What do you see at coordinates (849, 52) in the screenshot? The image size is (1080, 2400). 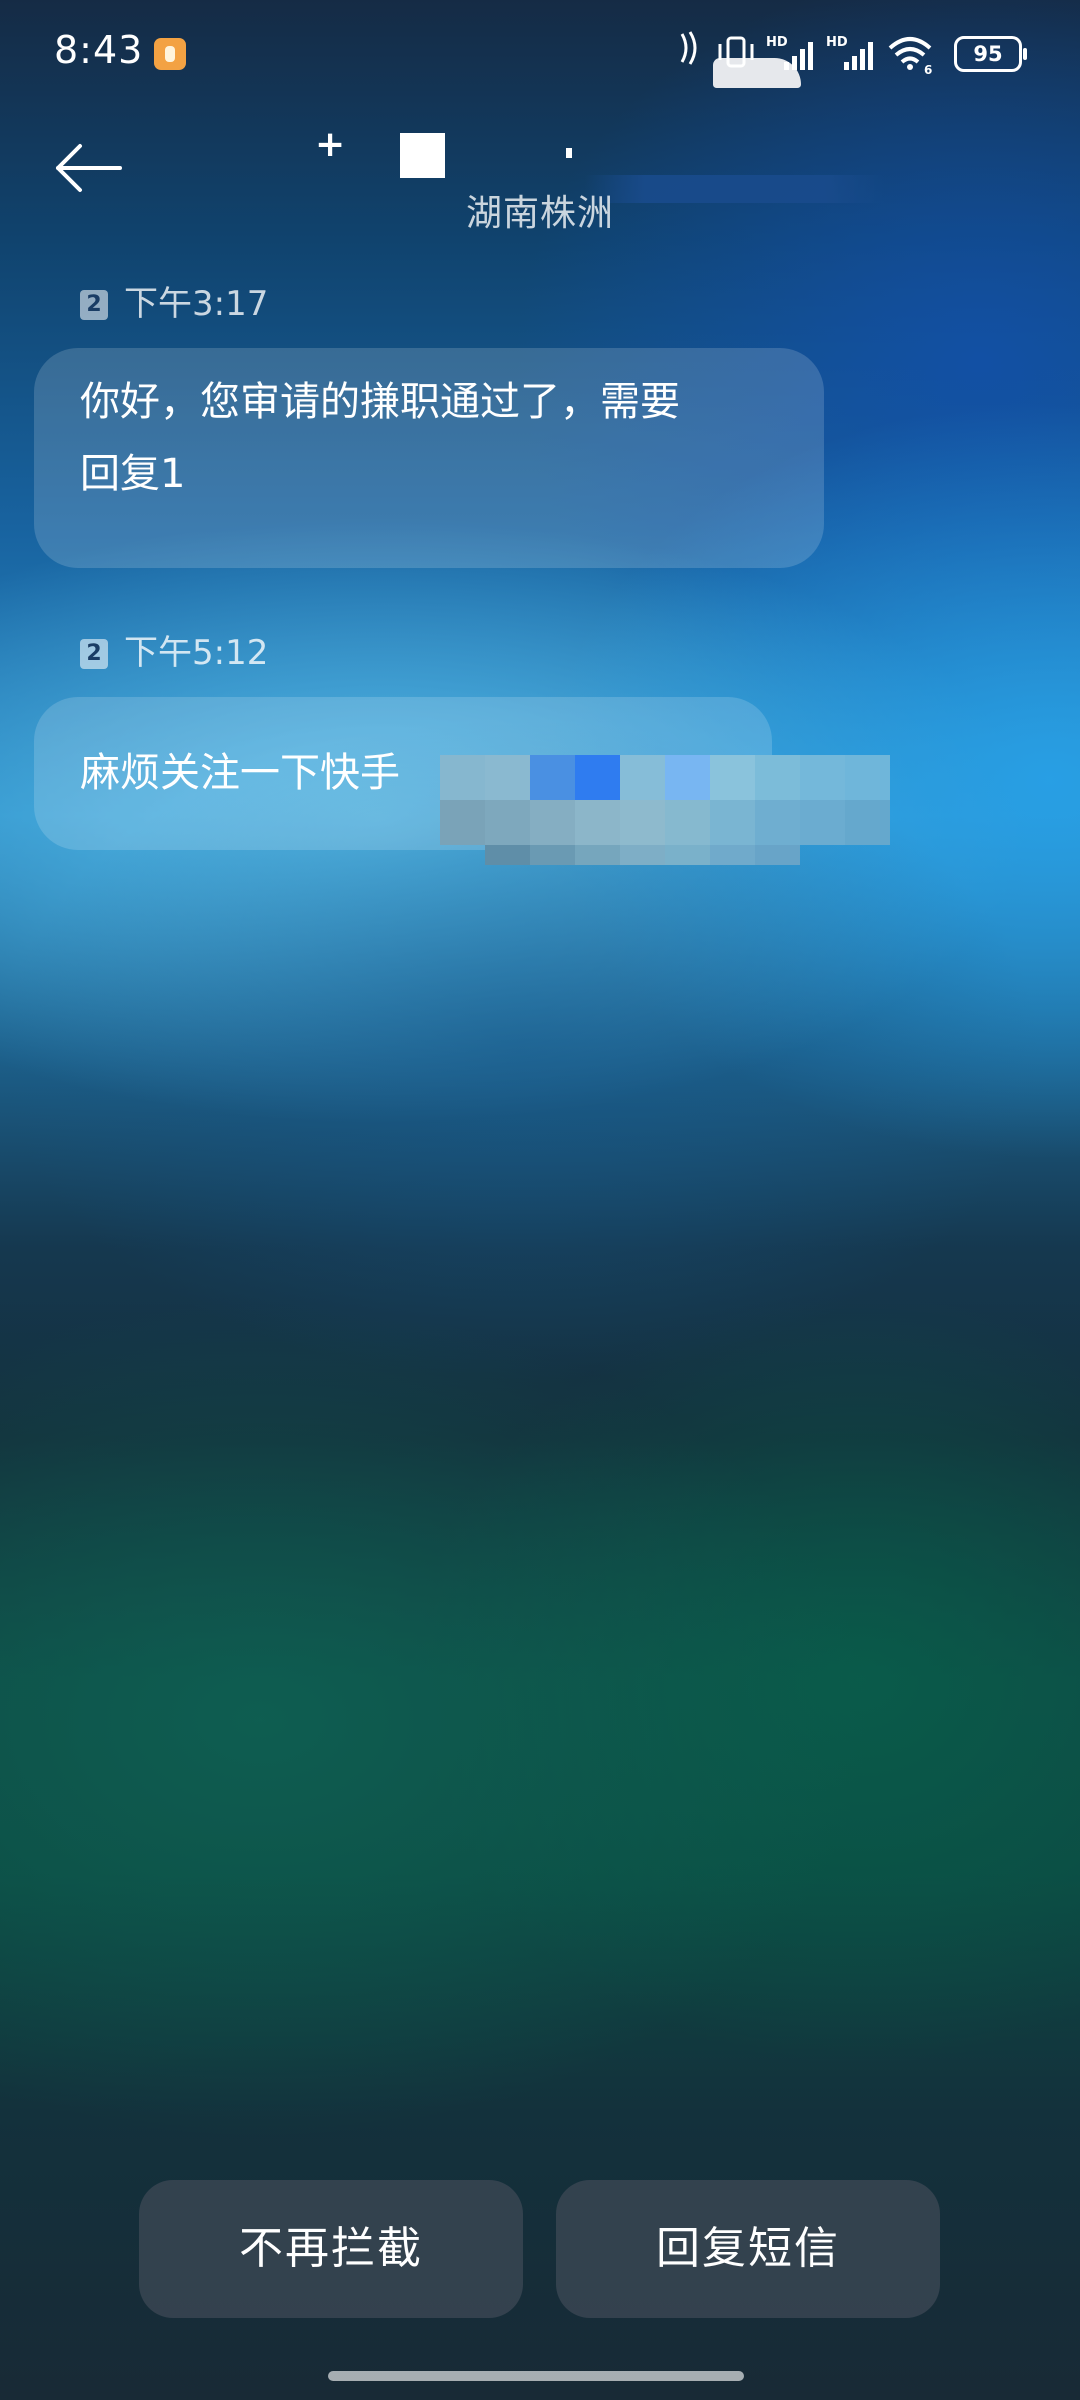 I see `cell-signal-2-icon: HD` at bounding box center [849, 52].